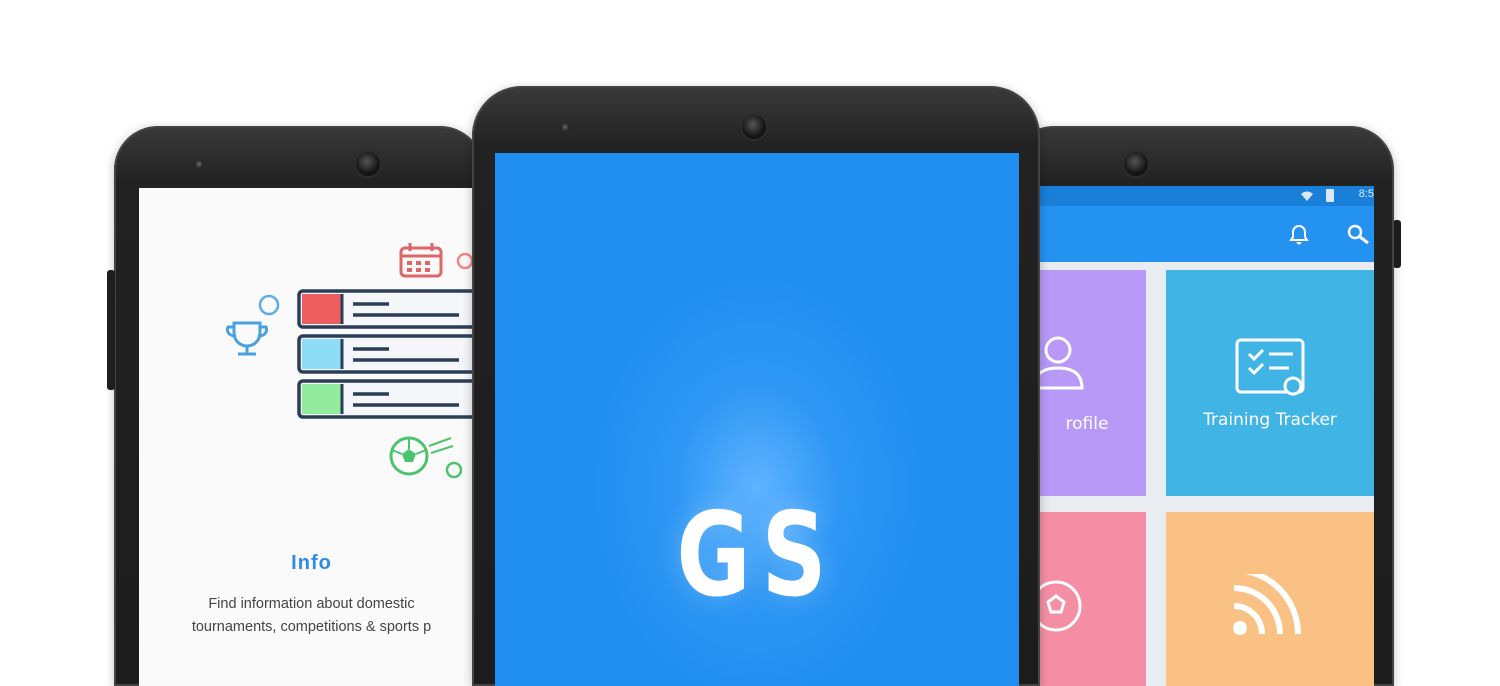 The image size is (1500, 686). I want to click on info-illustration, so click(354, 361).